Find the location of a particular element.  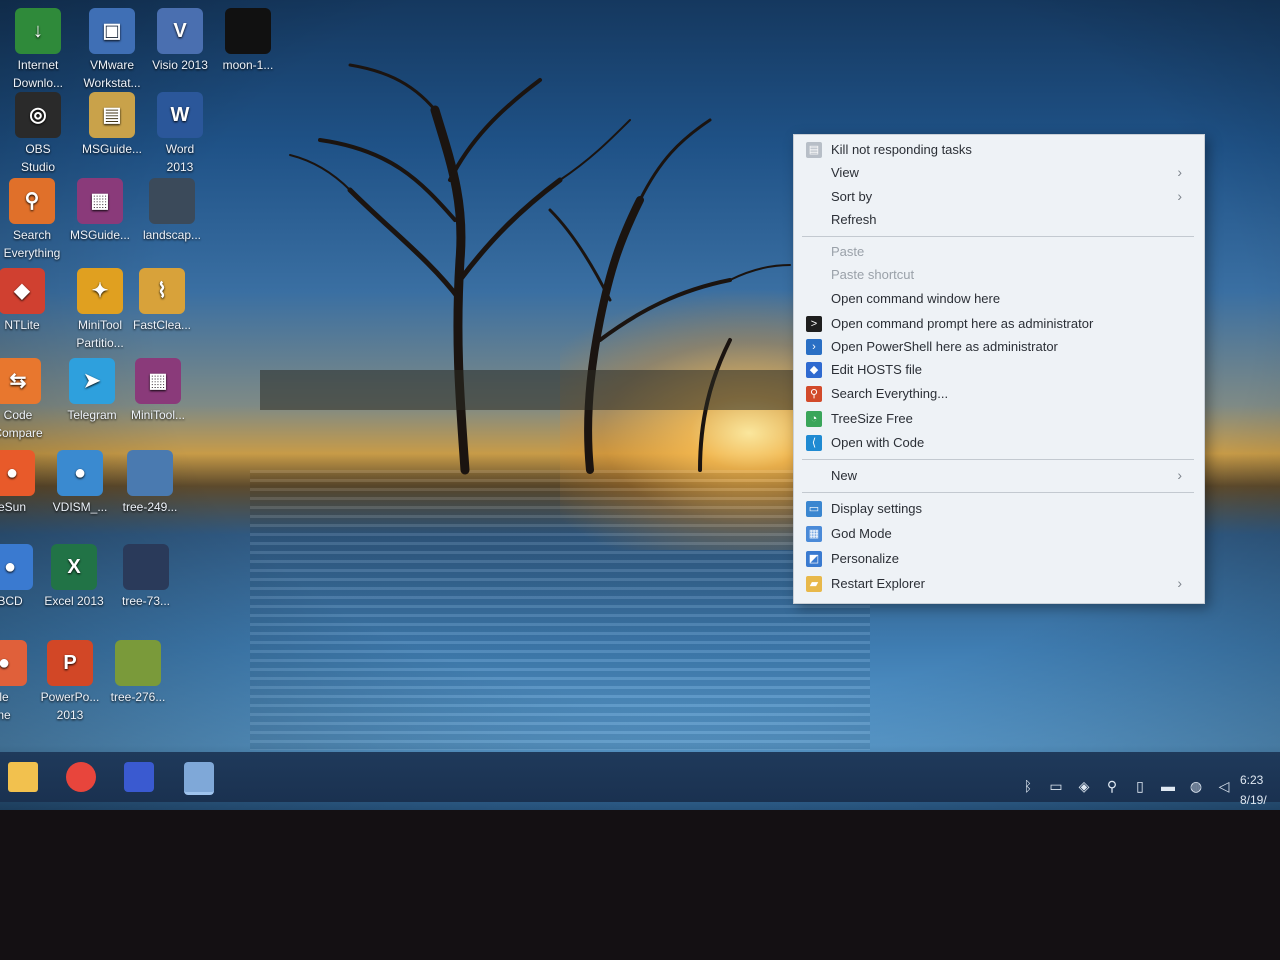

shield-icon: ◆ is located at coordinates (814, 370).